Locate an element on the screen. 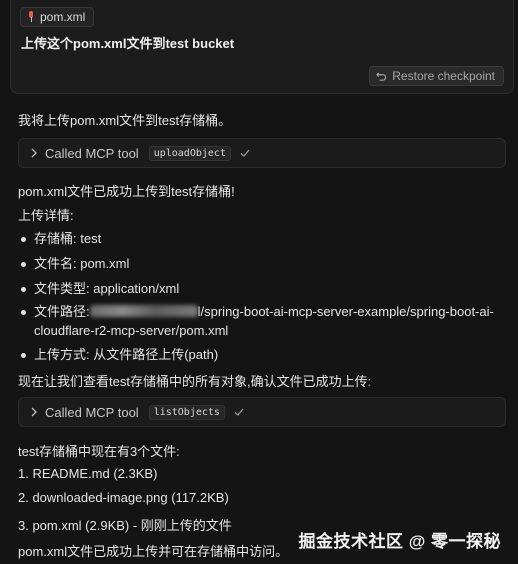  list-heading: test存储桶中现在有3个文件: is located at coordinates (99, 451).